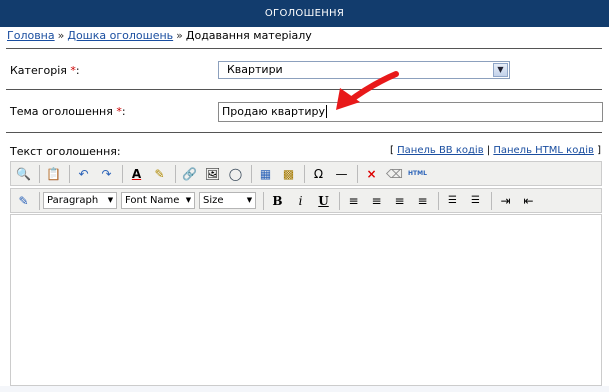 The width and height of the screenshot is (609, 392). I want to click on paragraph-format-value: Paragraph, so click(73, 200).